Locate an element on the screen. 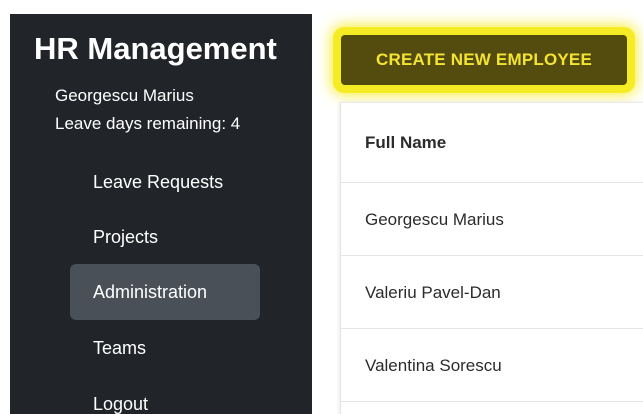  table-row: Valentina Sorescu is located at coordinates (492, 365).